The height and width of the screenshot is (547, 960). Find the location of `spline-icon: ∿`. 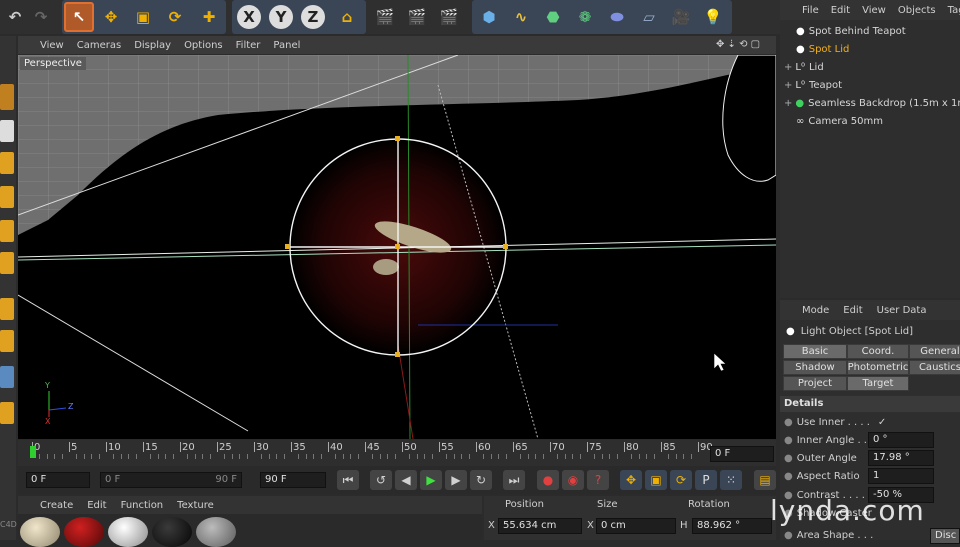

spline-icon: ∿ is located at coordinates (521, 17).